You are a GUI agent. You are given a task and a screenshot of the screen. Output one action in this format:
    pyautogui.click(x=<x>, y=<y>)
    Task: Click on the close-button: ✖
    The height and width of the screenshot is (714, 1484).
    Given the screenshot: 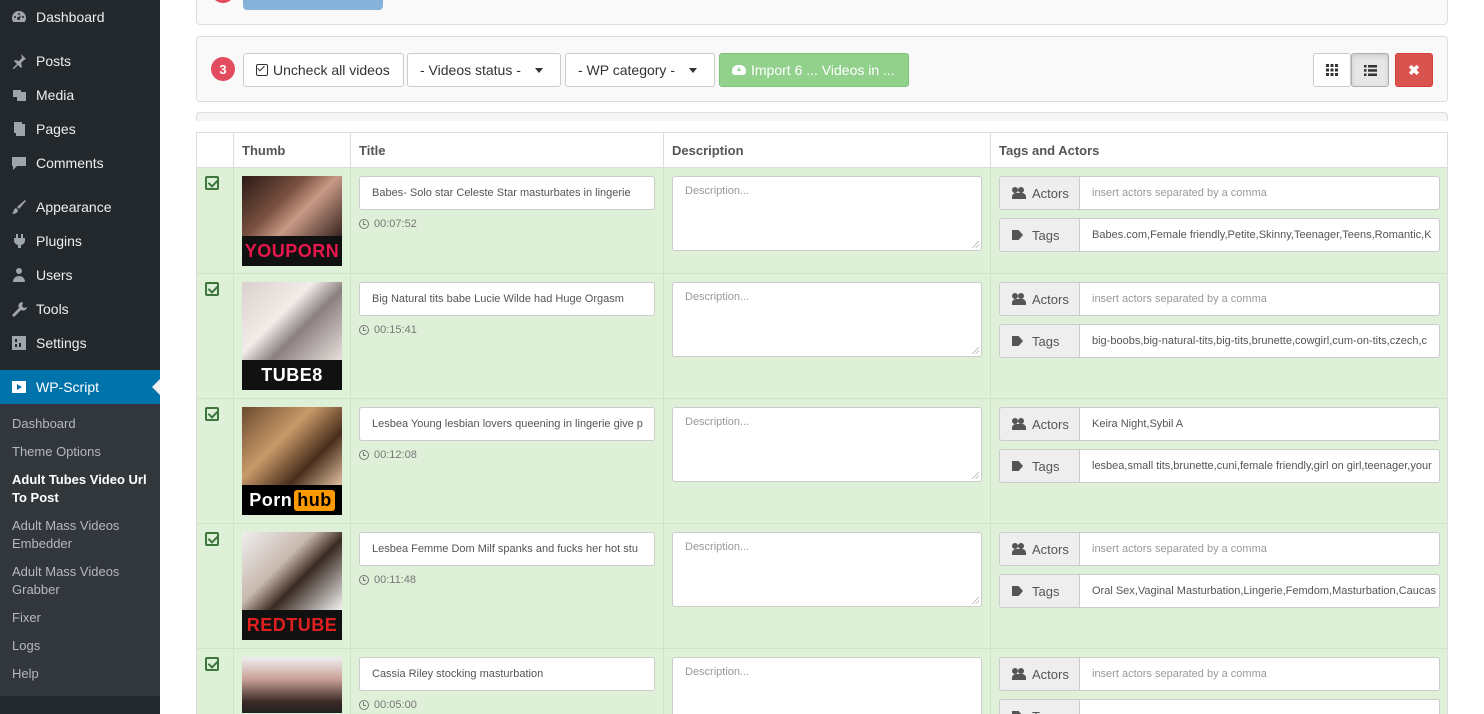 What is the action you would take?
    pyautogui.click(x=1414, y=70)
    